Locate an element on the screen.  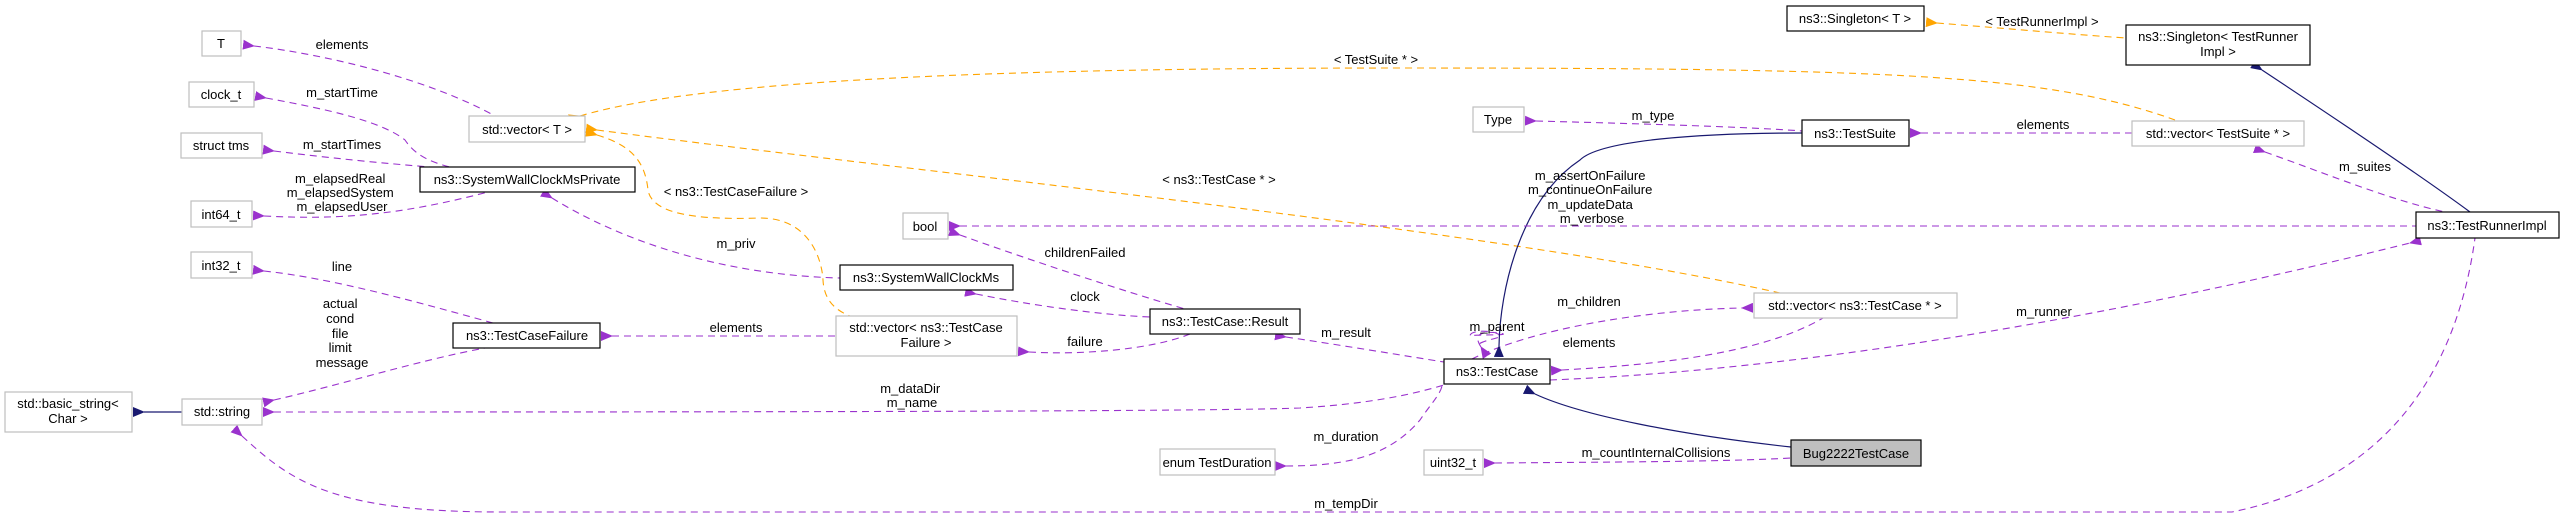
label-tmpl-tcptr: < ns3::TestCase * > is located at coordinates (1218, 179).